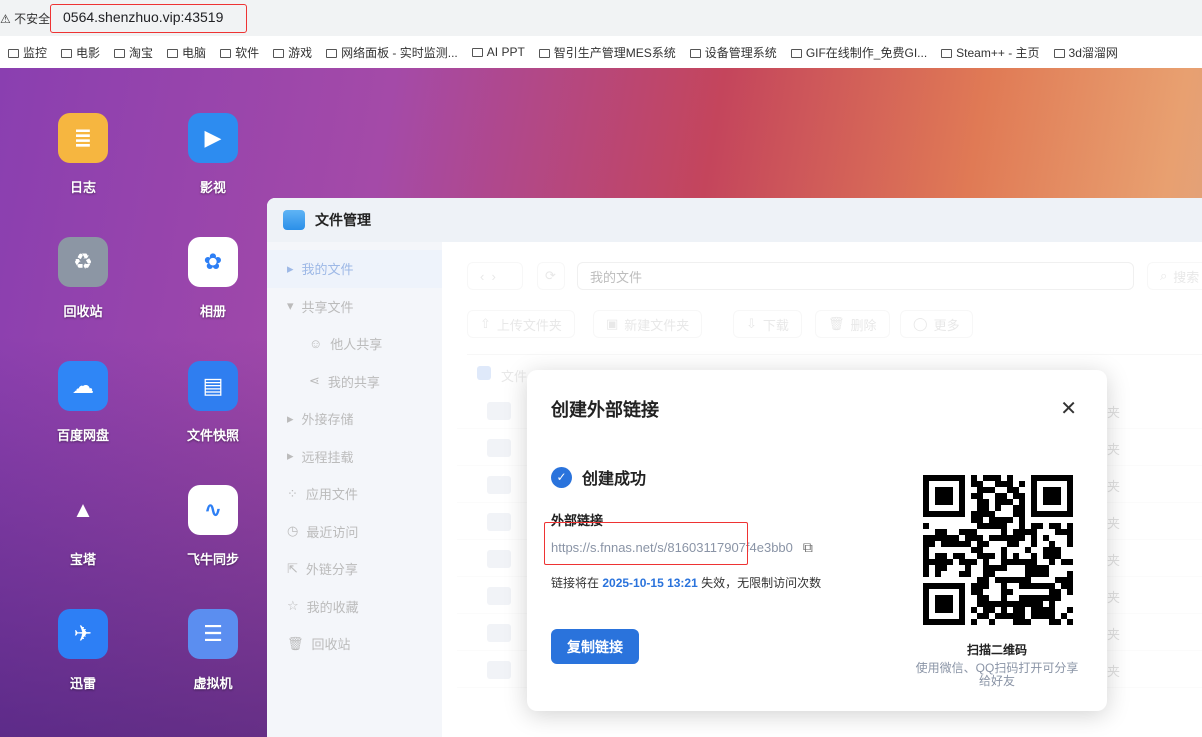 The image size is (1202, 737). Describe the element at coordinates (213, 526) in the screenshot. I see `desktop-app: ∿ 飞牛同步` at that location.